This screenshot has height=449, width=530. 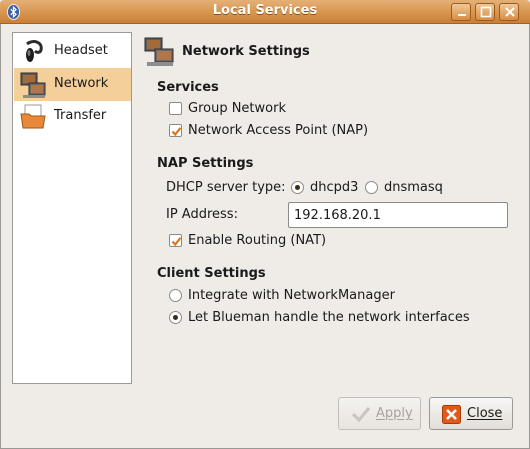 I want to click on maximize-button, so click(x=485, y=12).